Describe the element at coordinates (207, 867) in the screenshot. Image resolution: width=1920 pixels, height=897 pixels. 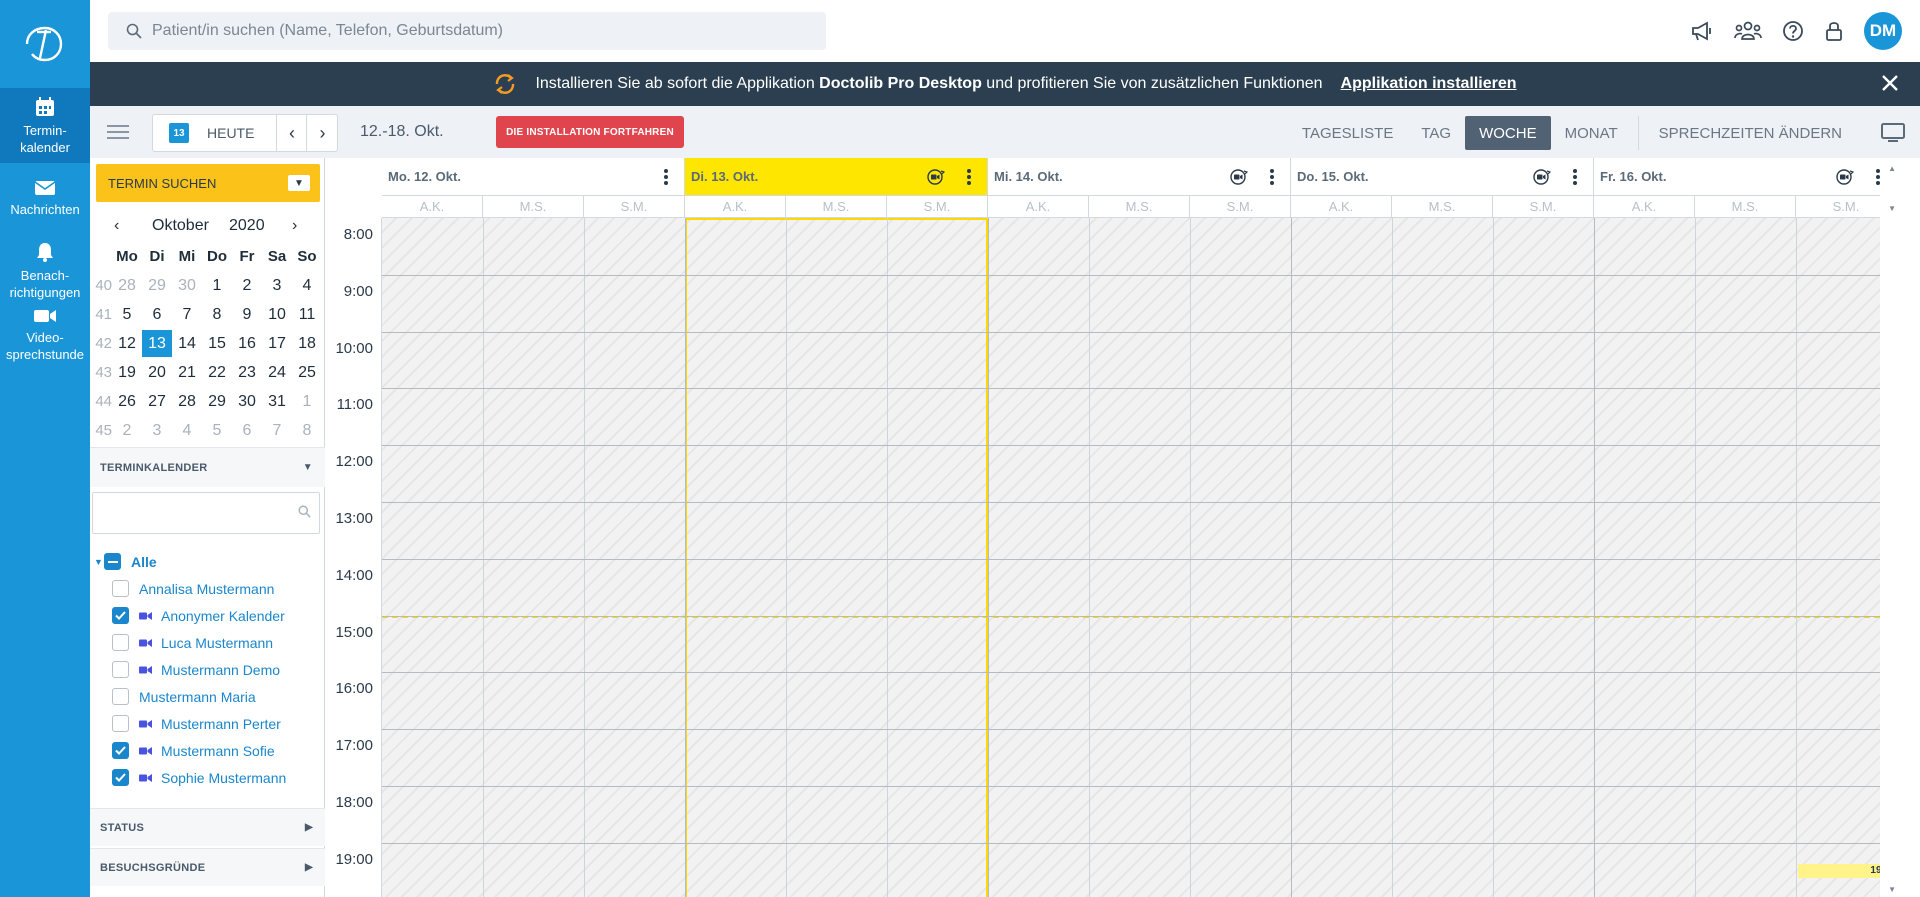
I see `section-visit-reasons: BESUCHSGRÜNDE ▶` at that location.